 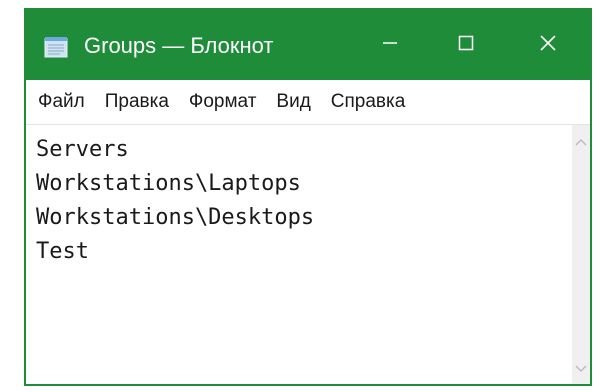 I want to click on menu-item-format: Формат, so click(x=223, y=102).